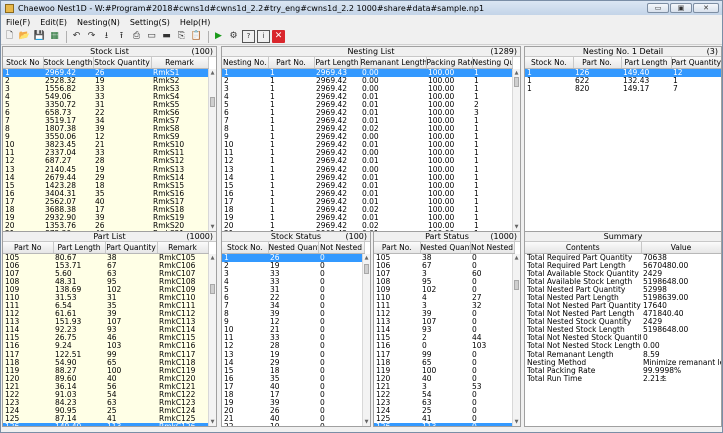 This screenshot has height=433, width=723. Describe the element at coordinates (105, 281) in the screenshot. I see `table-row: 108 48.31 95 RmkC108` at that location.